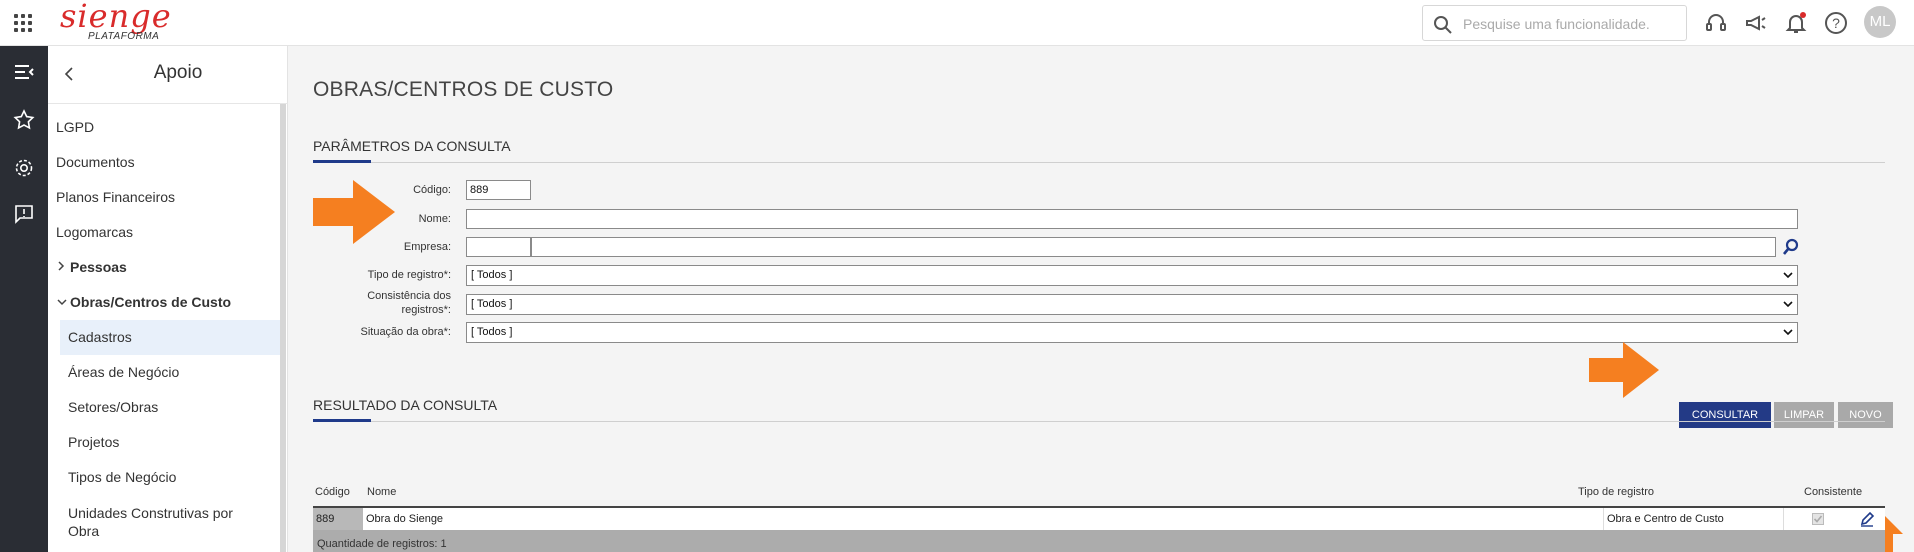 The height and width of the screenshot is (552, 1914). Describe the element at coordinates (492, 332) in the screenshot. I see `situacao-value: [ Todos ]` at that location.